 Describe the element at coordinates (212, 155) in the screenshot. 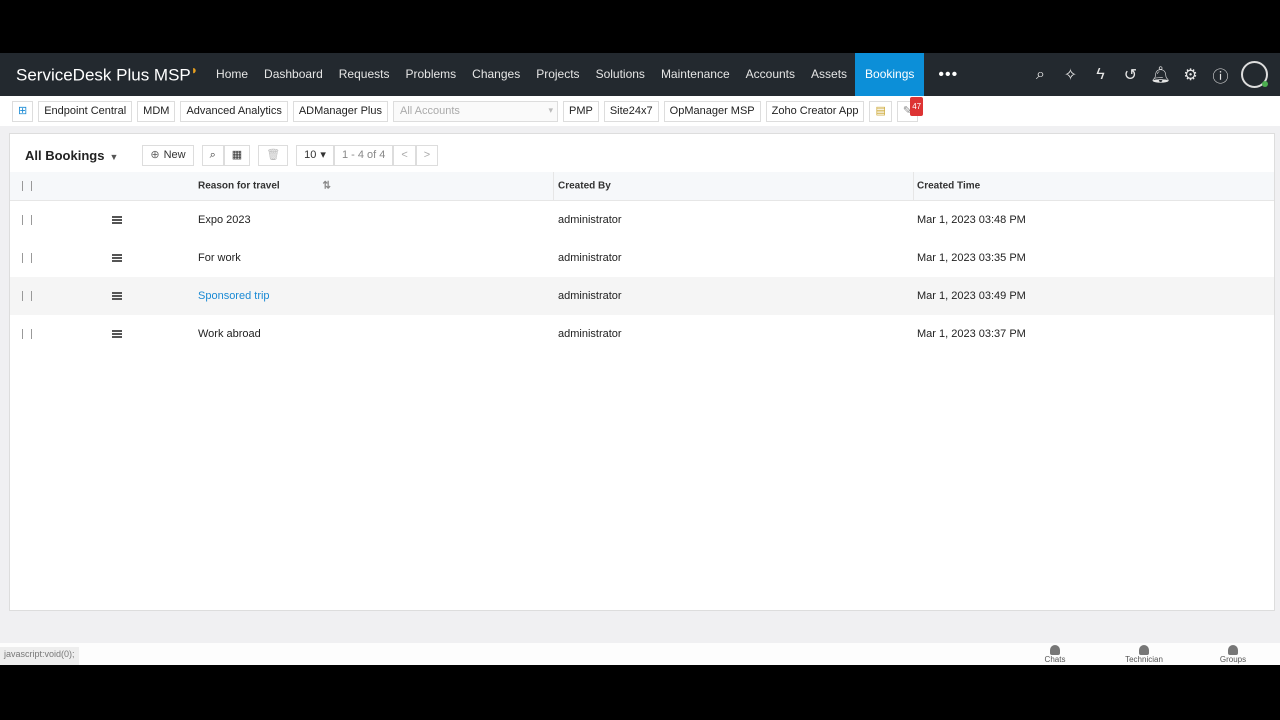

I see `search-button: ⌕` at that location.